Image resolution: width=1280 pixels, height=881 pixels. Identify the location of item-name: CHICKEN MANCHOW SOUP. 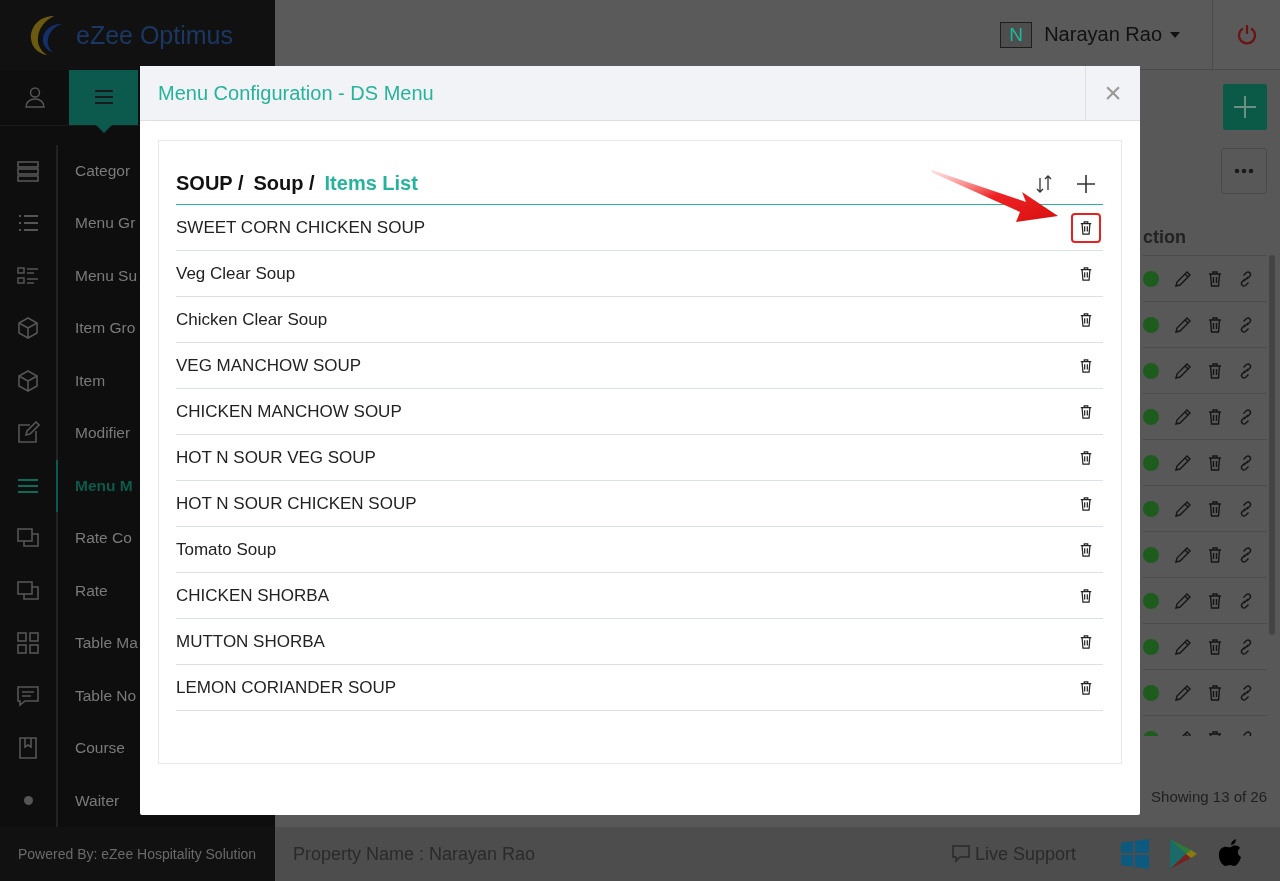
(289, 411).